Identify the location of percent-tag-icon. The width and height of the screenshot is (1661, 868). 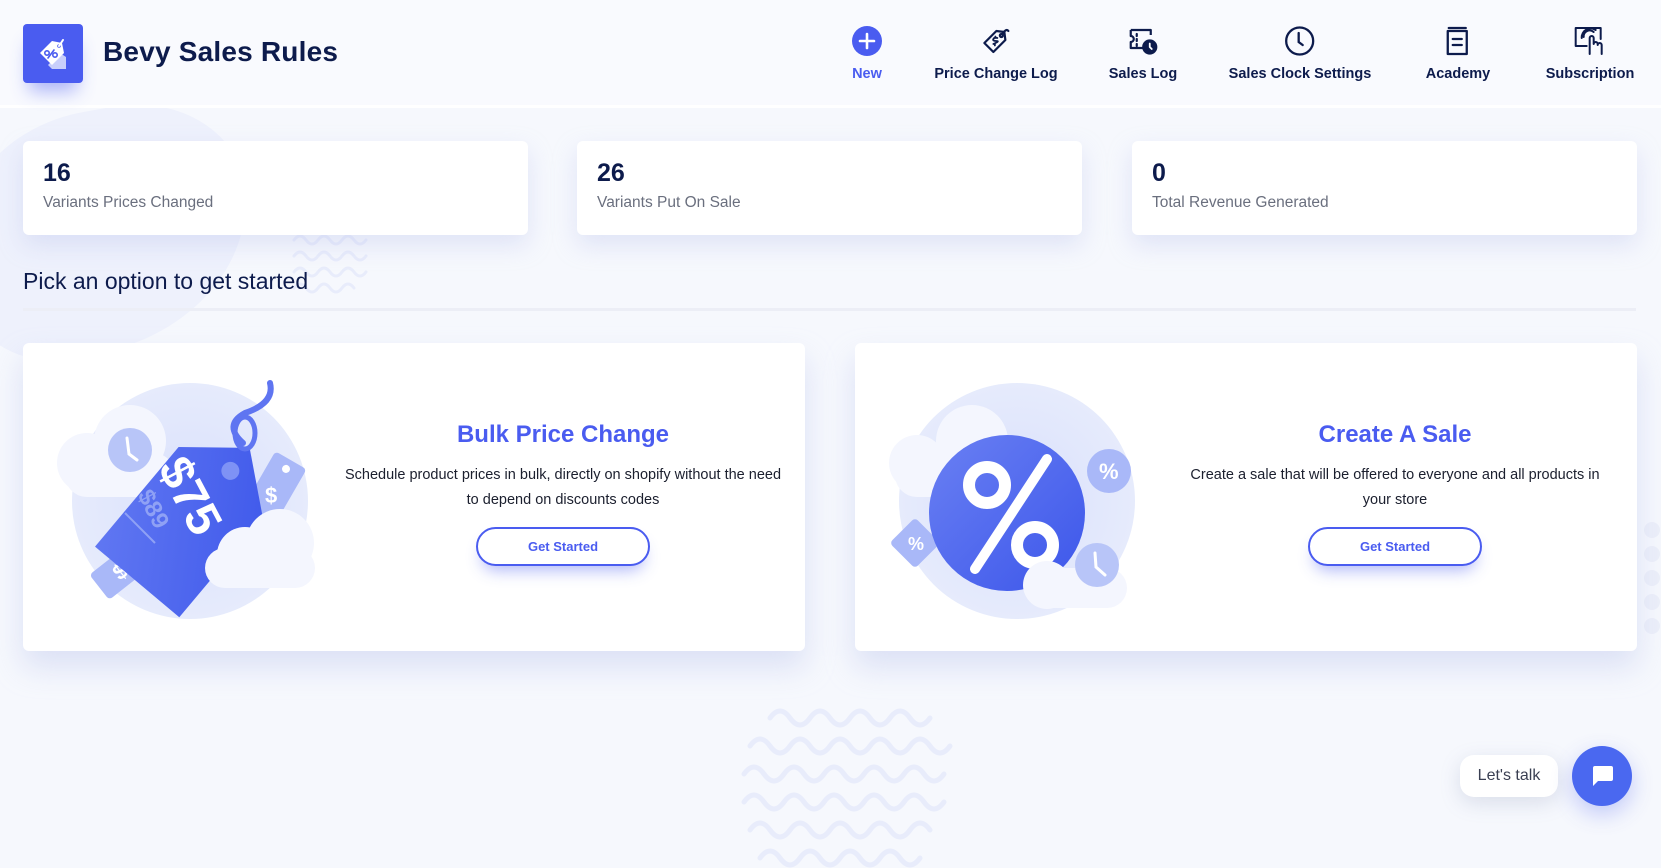
(53, 53).